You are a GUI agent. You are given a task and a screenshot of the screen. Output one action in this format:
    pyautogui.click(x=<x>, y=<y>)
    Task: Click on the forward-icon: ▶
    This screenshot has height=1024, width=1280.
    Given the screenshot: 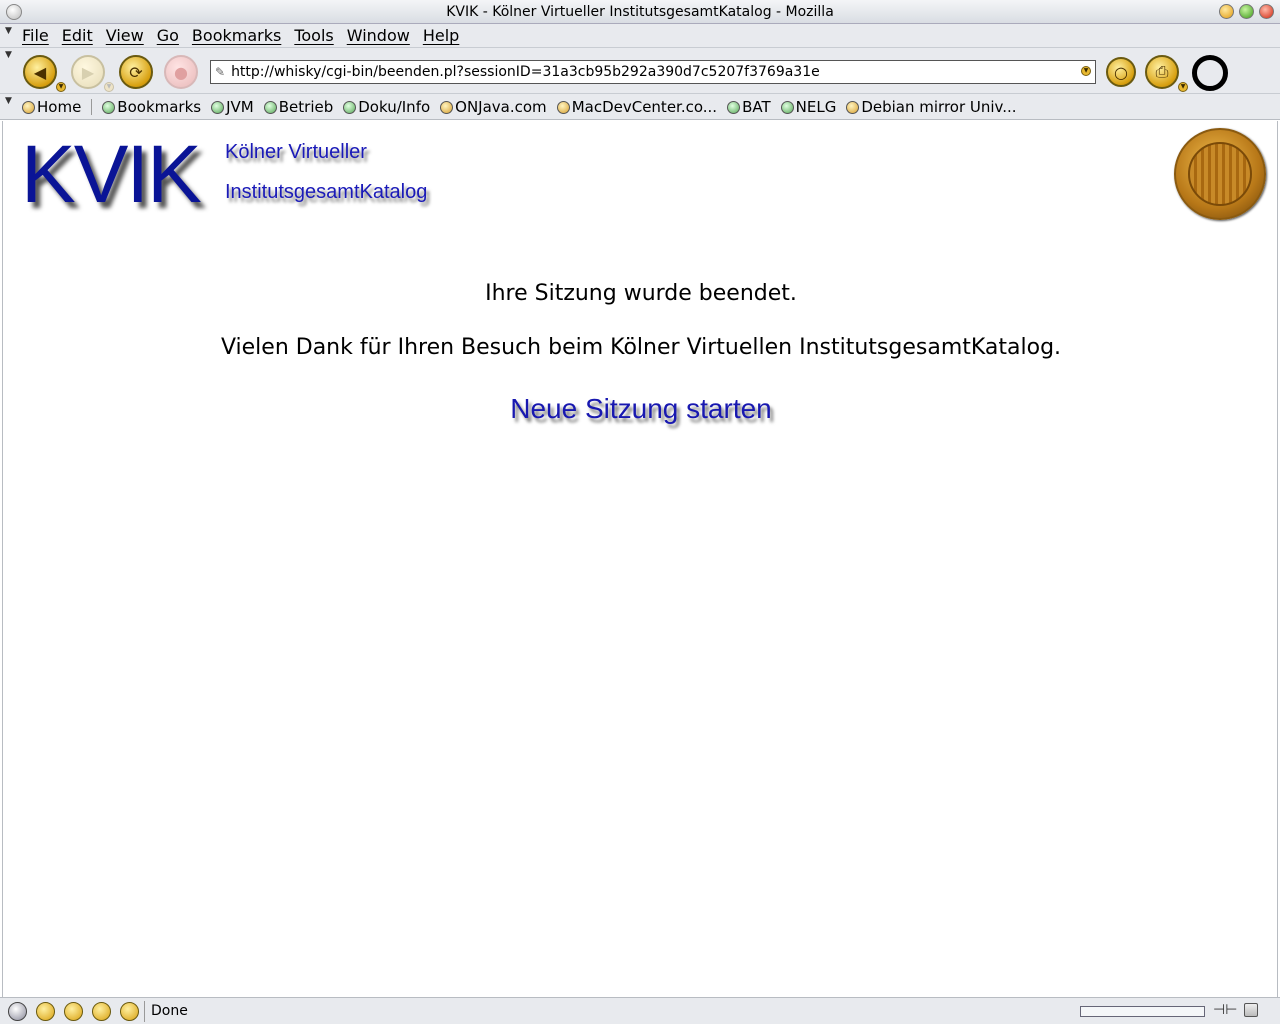 What is the action you would take?
    pyautogui.click(x=88, y=72)
    